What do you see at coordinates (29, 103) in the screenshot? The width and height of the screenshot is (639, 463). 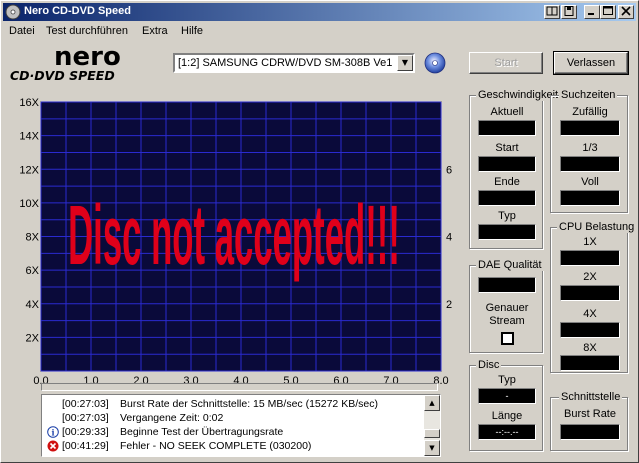 I see `y-left-tick-label: 16X` at bounding box center [29, 103].